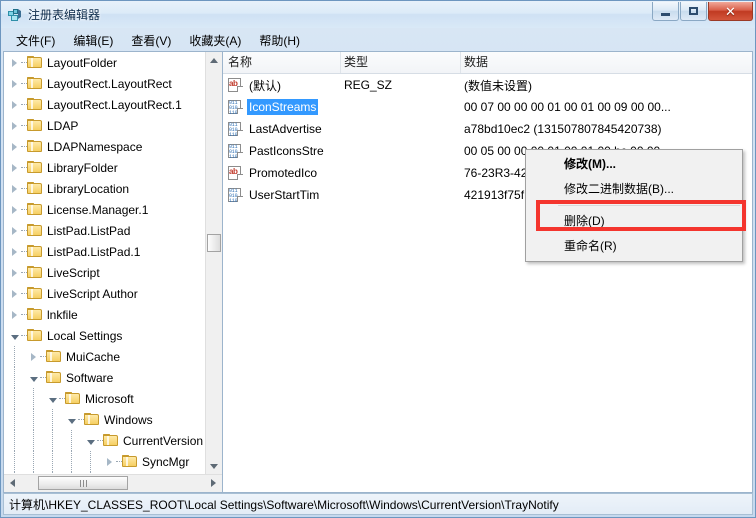 This screenshot has width=756, height=518. I want to click on column-header-data: 数据, so click(606, 62).